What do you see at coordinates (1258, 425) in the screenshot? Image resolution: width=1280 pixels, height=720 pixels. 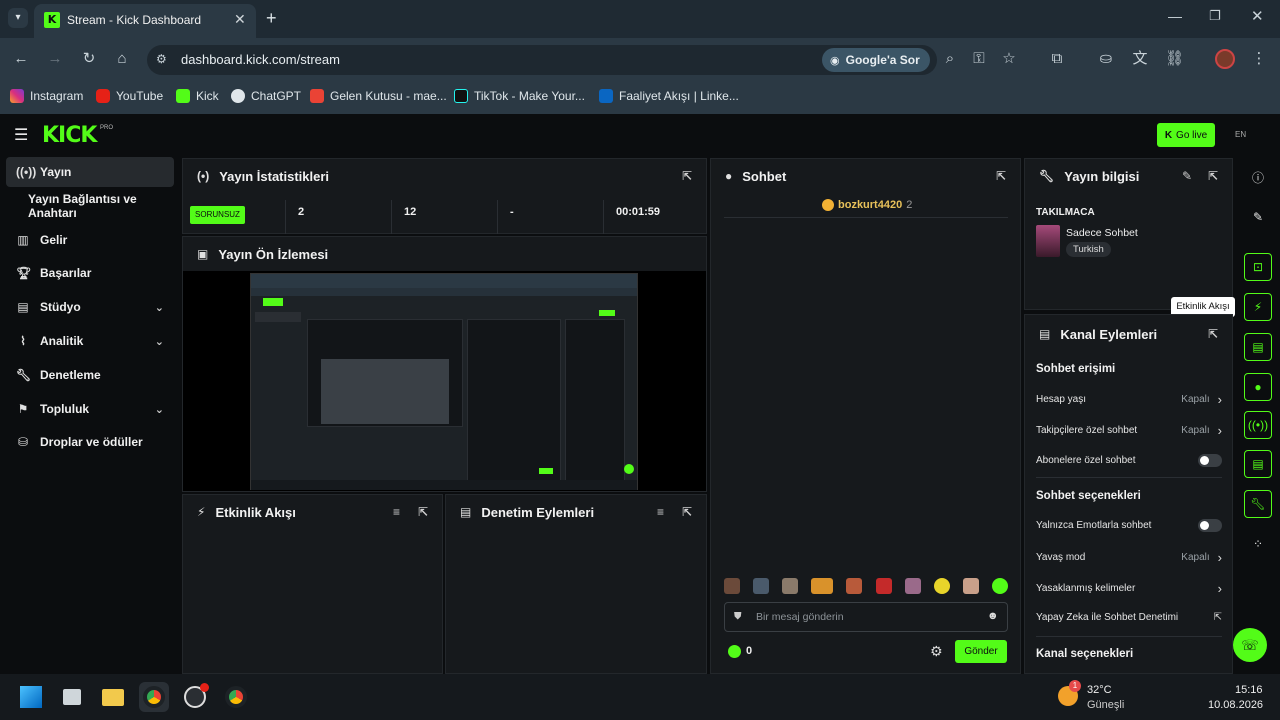 I see `stats-toggle-icon: ((•))` at bounding box center [1258, 425].